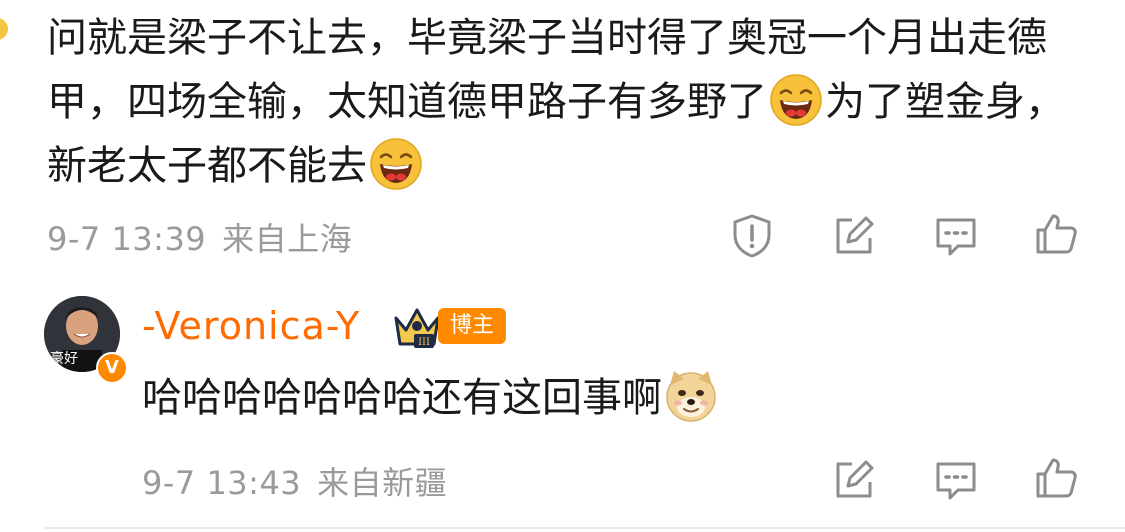  What do you see at coordinates (64, 359) in the screenshot?
I see `avatar-caption: 豪好` at bounding box center [64, 359].